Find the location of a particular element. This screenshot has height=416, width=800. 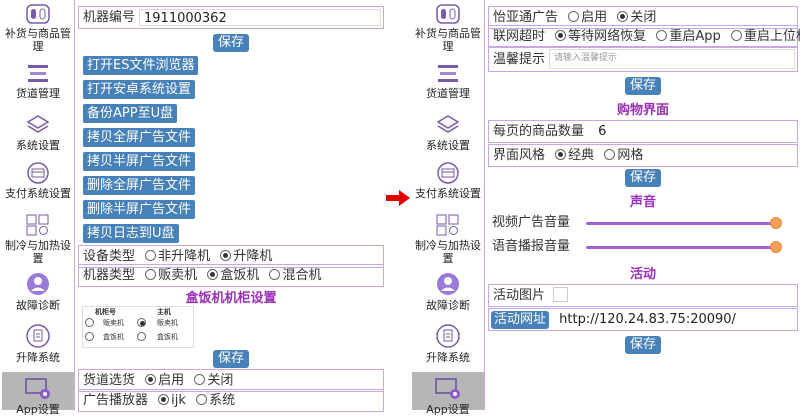

activity-url-field: http://120.24.83.75:20090/ is located at coordinates (647, 319).